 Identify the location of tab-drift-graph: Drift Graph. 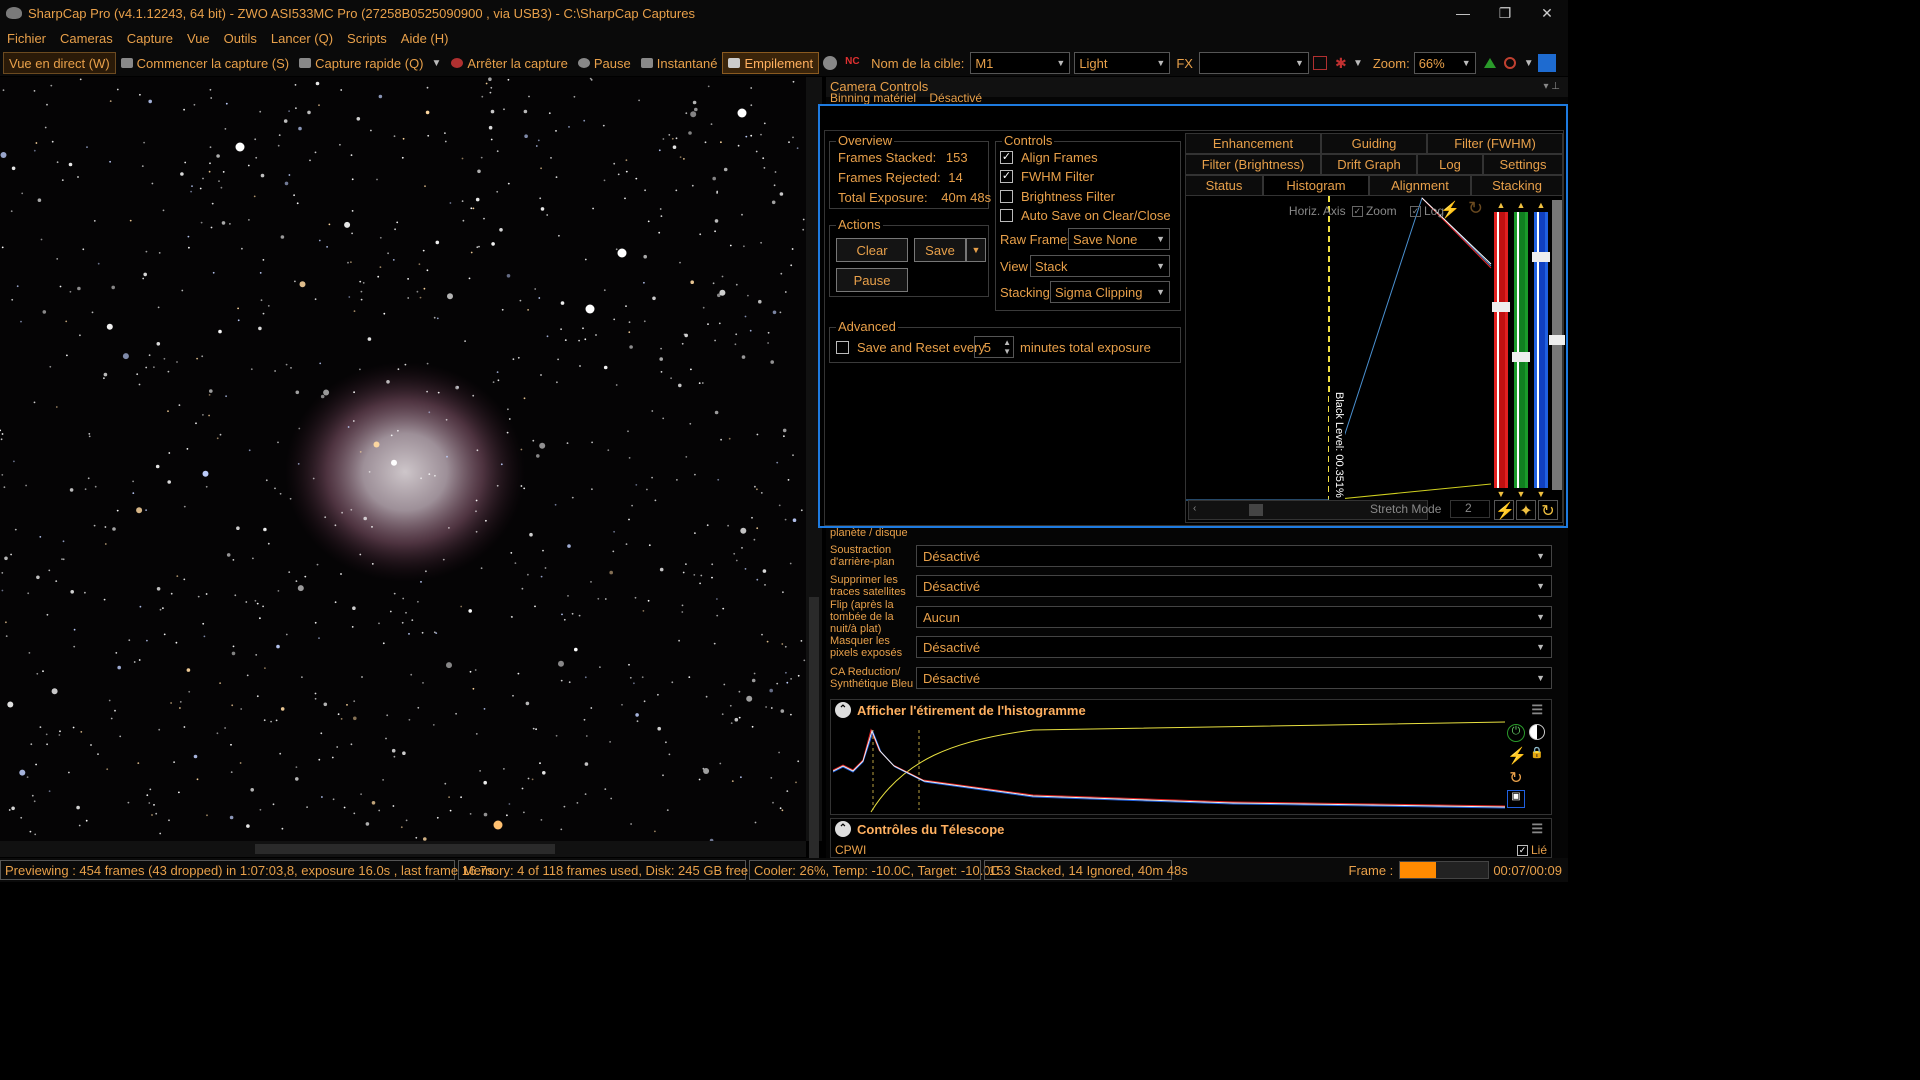
(1369, 164).